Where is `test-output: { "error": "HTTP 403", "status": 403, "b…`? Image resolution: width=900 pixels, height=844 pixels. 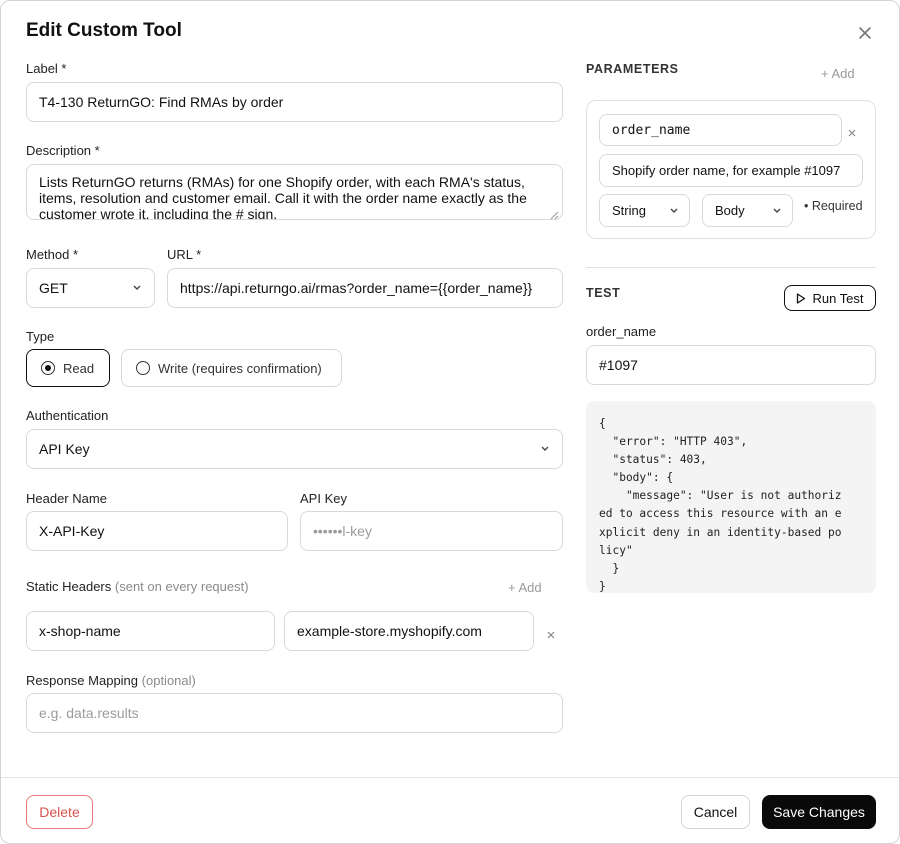 test-output: { "error": "HTTP 403", "status": 403, "b… is located at coordinates (731, 497).